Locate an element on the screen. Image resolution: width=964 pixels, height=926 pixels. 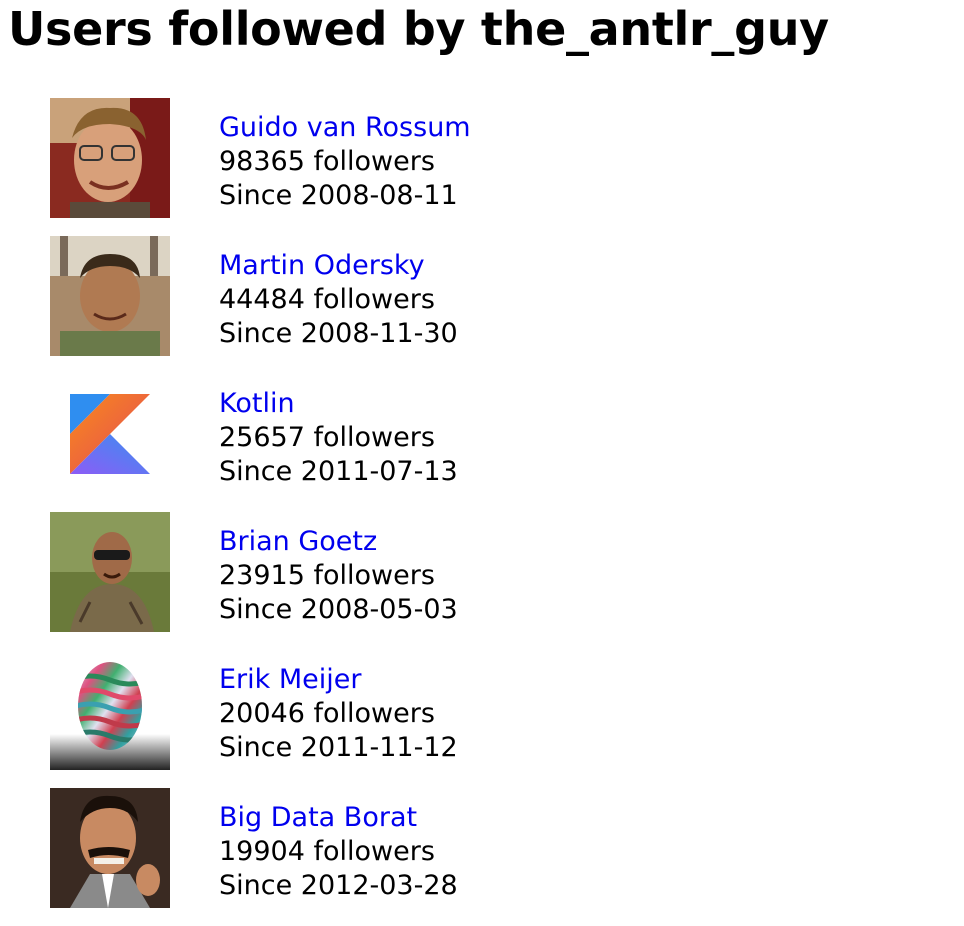
member-since: Since 2008-11-30 is located at coordinates (338, 333).